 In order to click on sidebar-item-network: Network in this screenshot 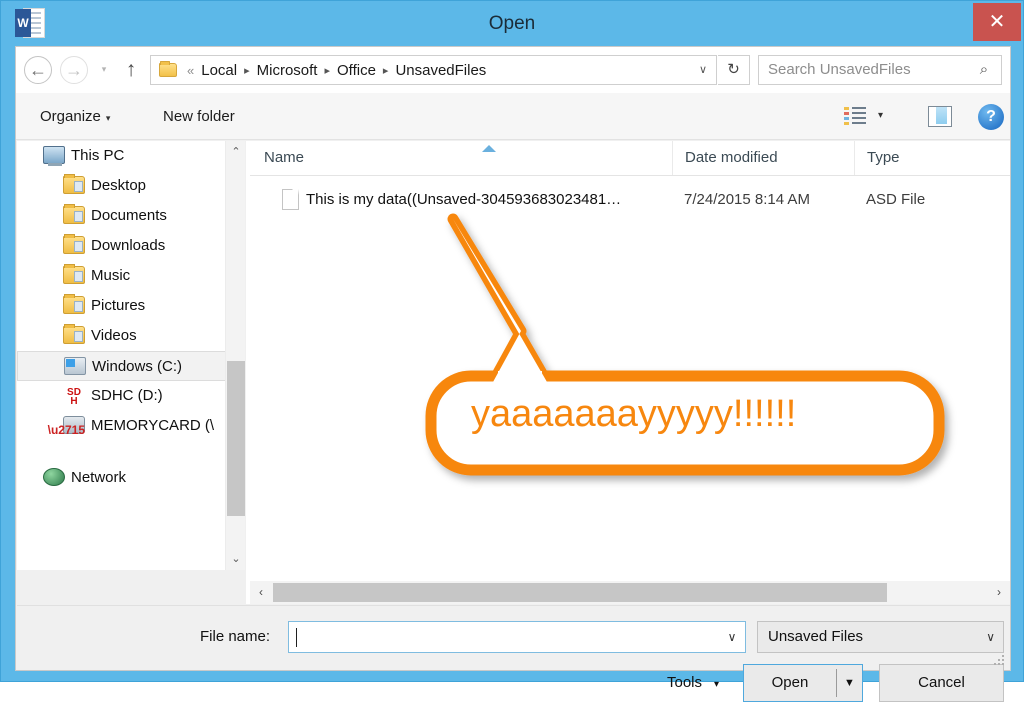, I will do `click(122, 478)`.